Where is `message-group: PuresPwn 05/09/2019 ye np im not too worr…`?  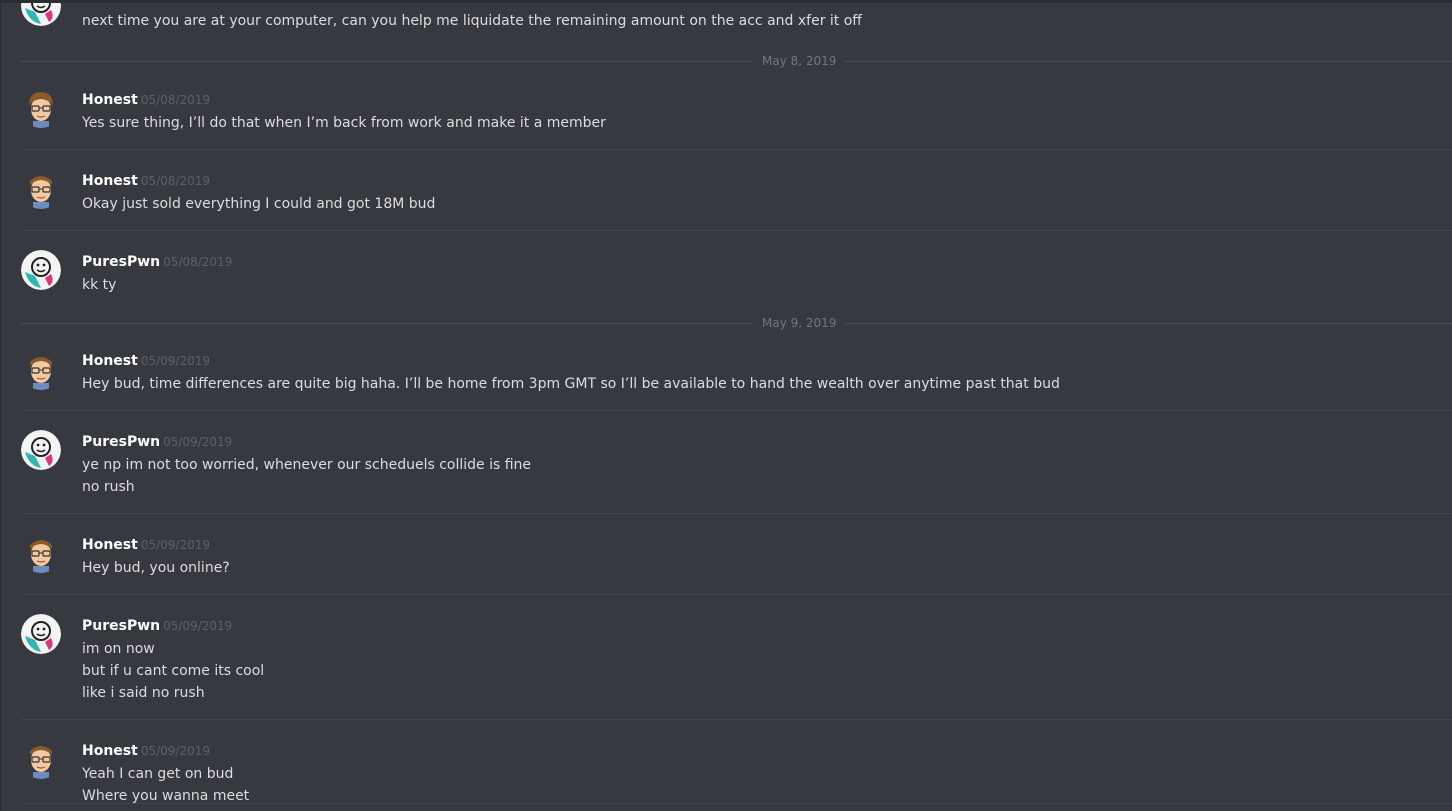 message-group: PuresPwn 05/09/2019 ye np im not too worr… is located at coordinates (726, 471).